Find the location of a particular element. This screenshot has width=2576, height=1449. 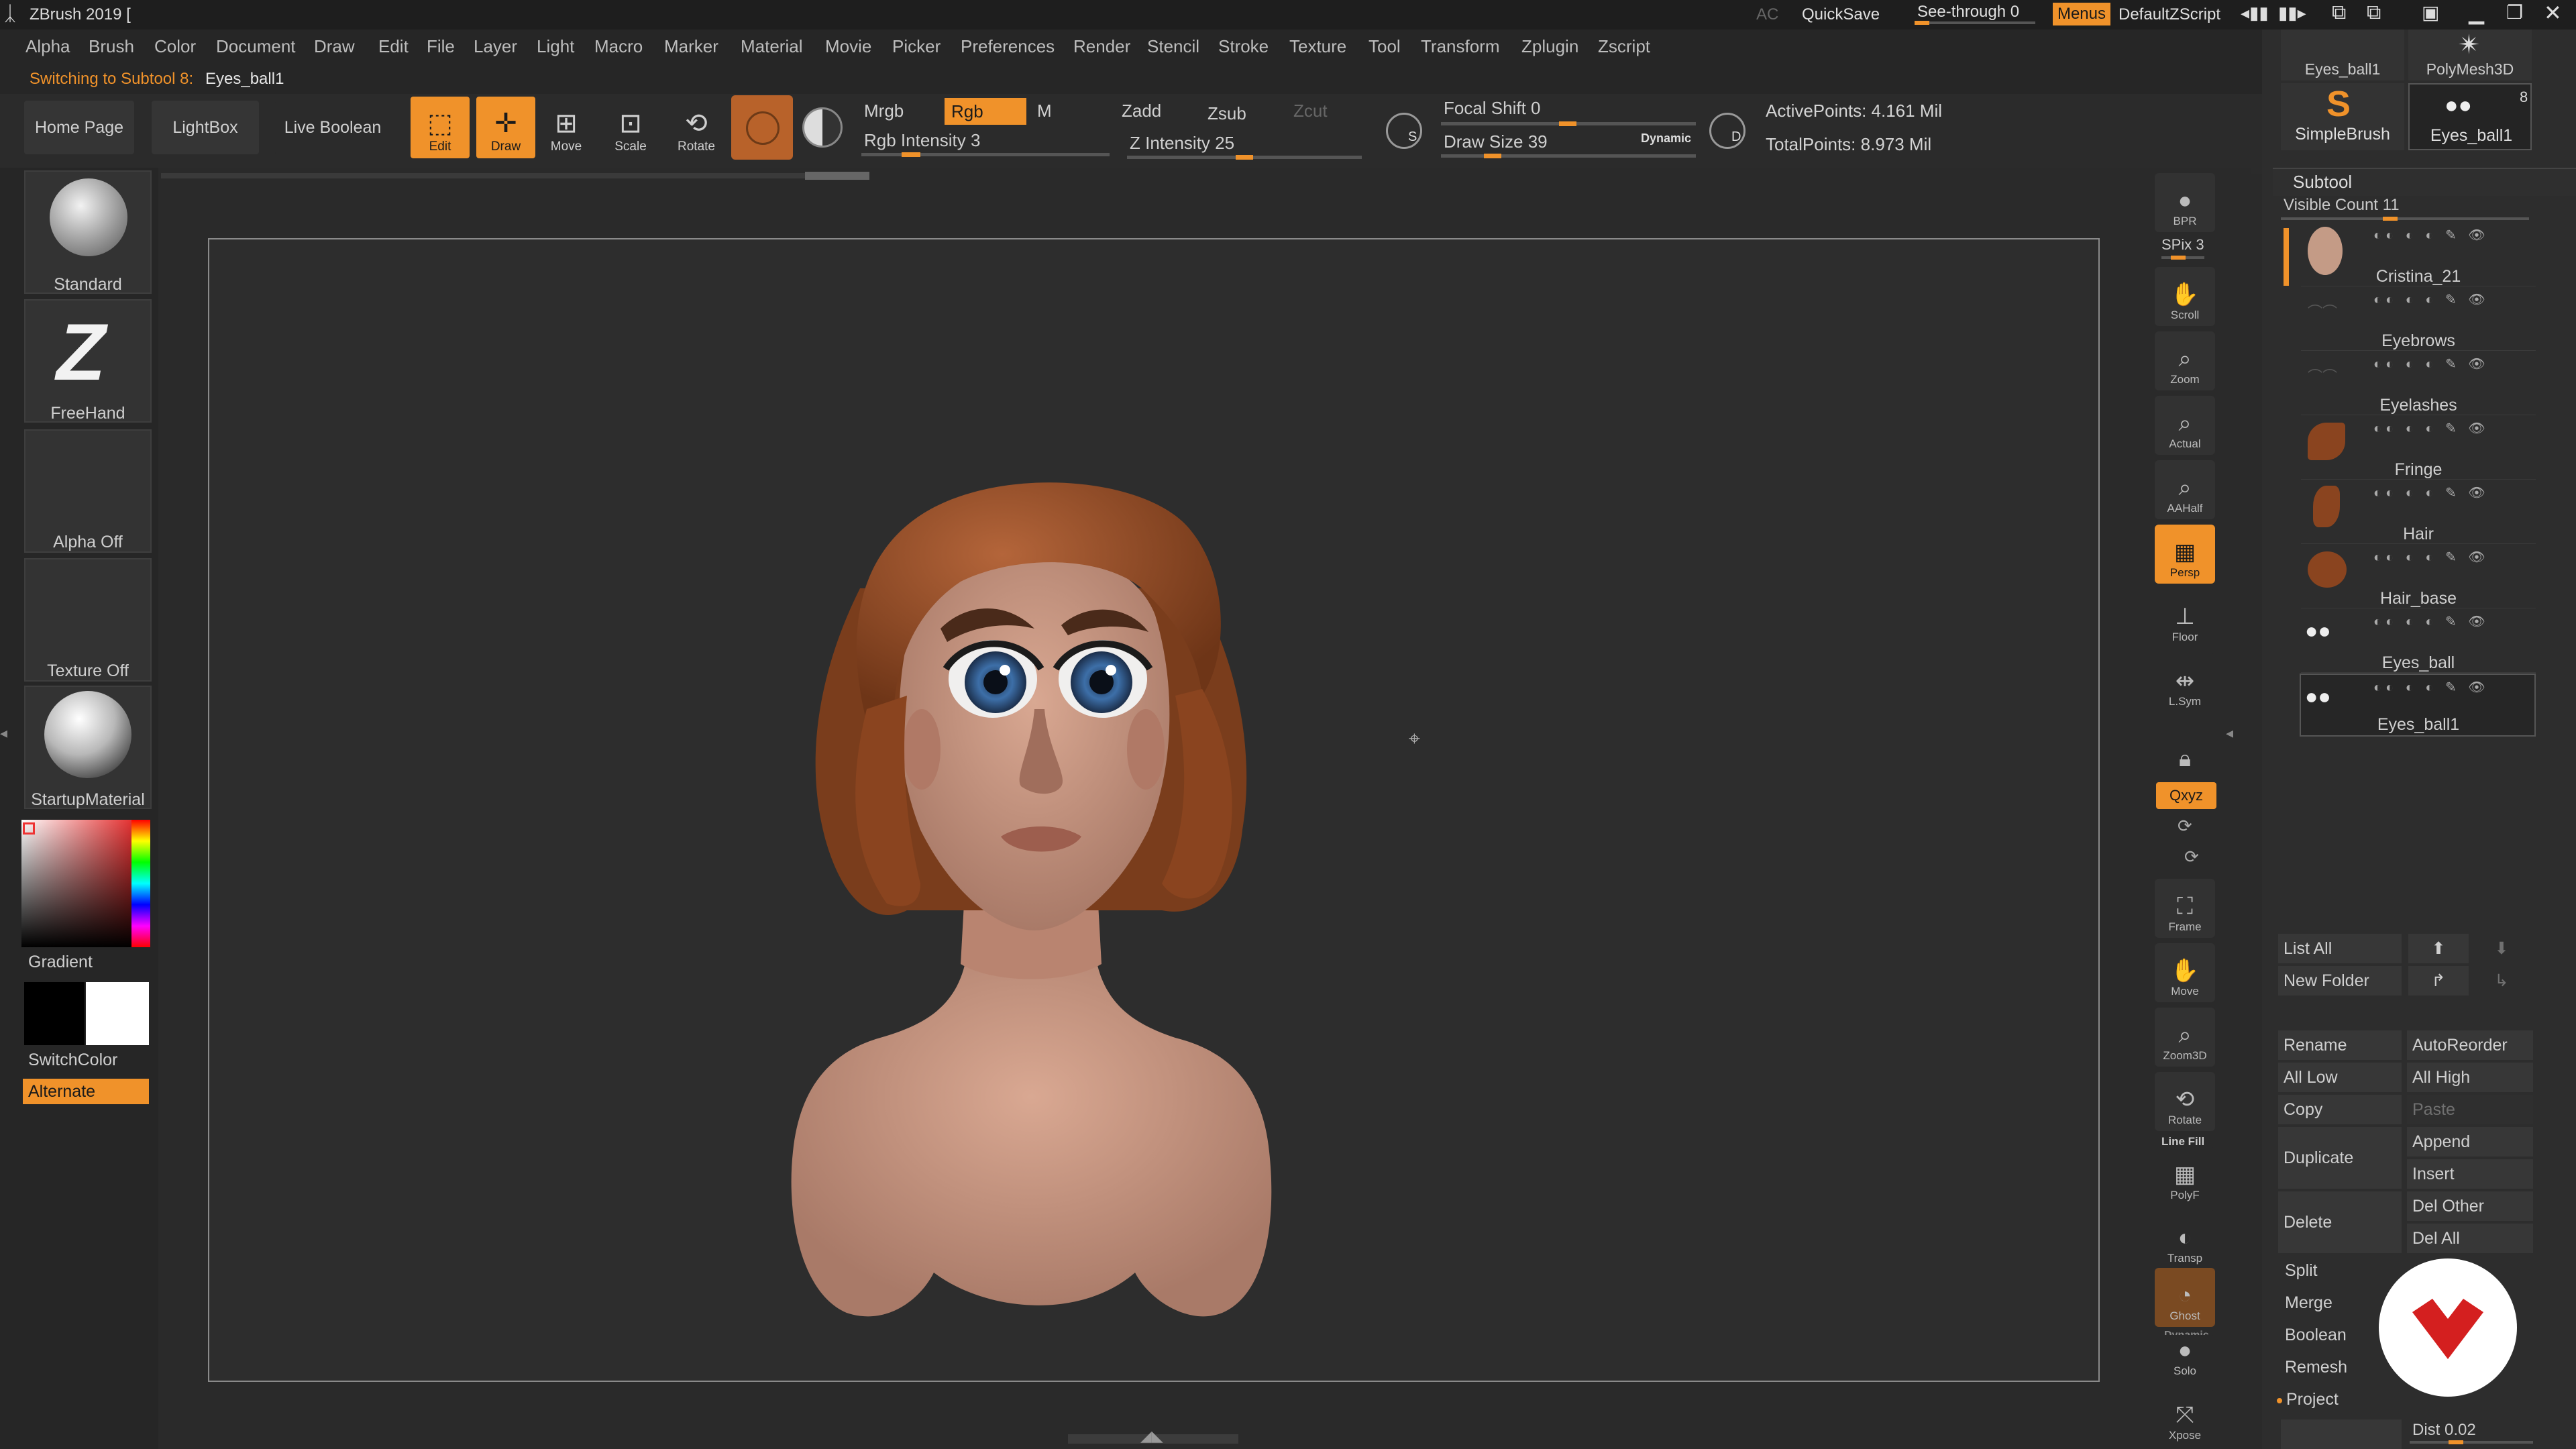

rotate-view-button: ⟲ Rotate is located at coordinates (2185, 1101).